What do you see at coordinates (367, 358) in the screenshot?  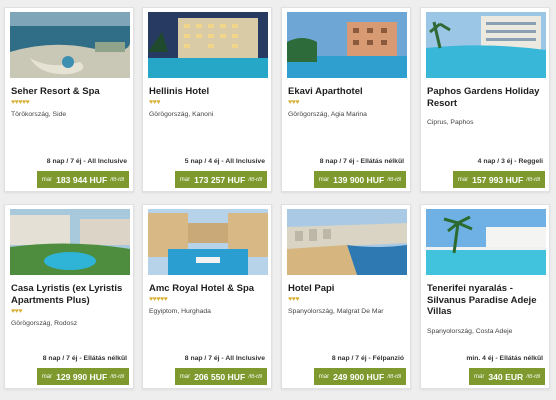 I see `trip-duration: 8 nap / 7 éj - Félpanzió` at bounding box center [367, 358].